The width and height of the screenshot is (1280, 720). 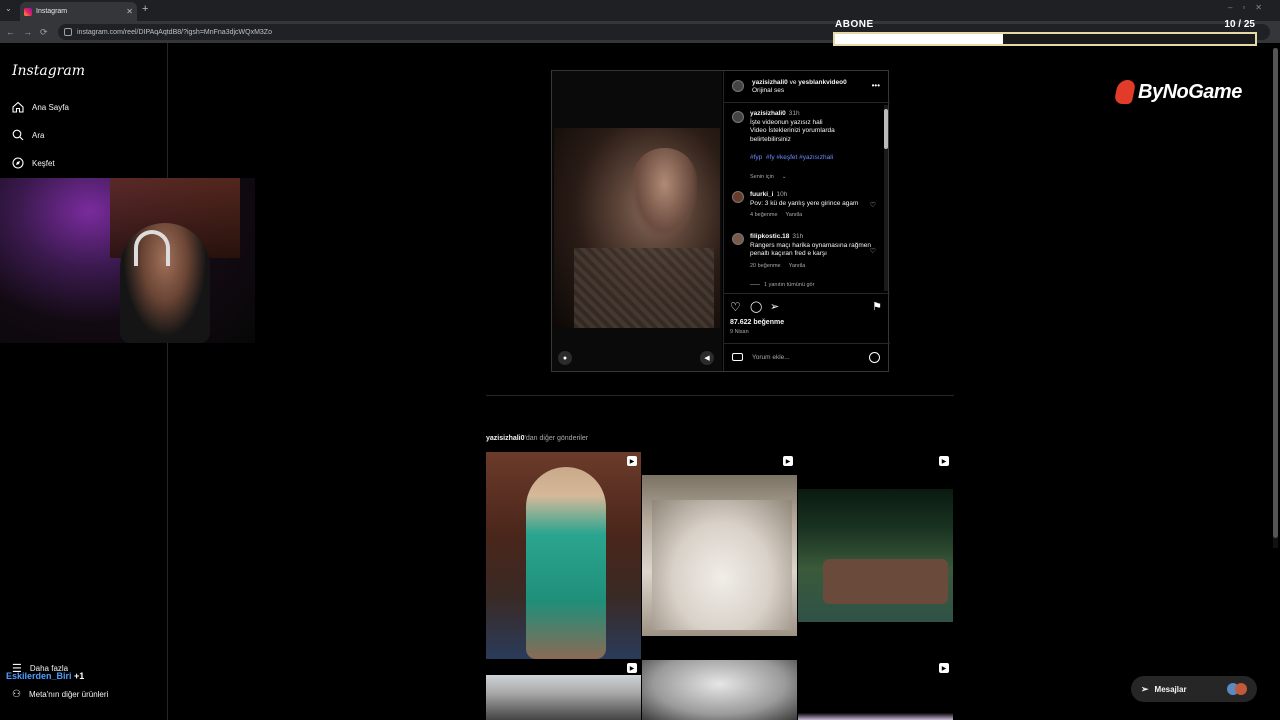 What do you see at coordinates (822, 82) in the screenshot?
I see `coauthor-name: yesblankvideo0` at bounding box center [822, 82].